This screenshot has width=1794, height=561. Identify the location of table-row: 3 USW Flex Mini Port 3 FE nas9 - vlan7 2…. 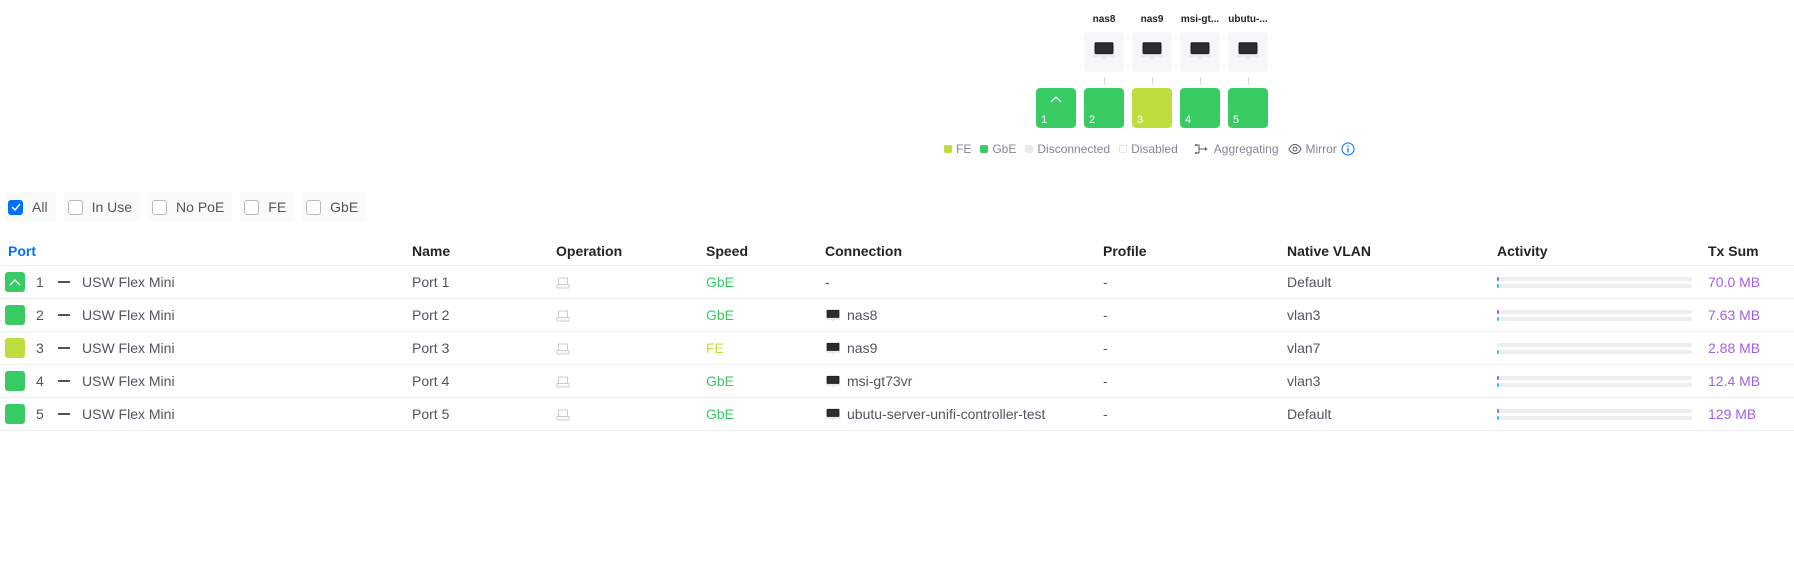
(897, 348).